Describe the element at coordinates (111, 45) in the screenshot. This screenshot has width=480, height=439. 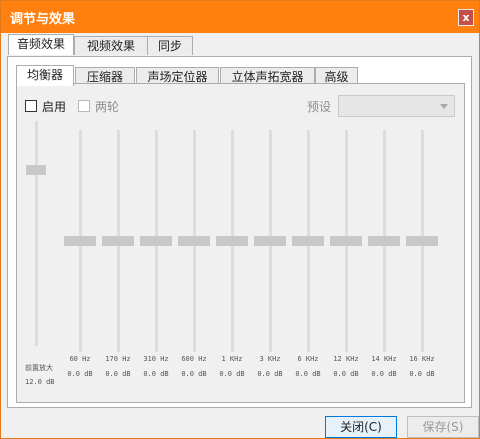
I see `tab-video-effects: 视频效果` at that location.